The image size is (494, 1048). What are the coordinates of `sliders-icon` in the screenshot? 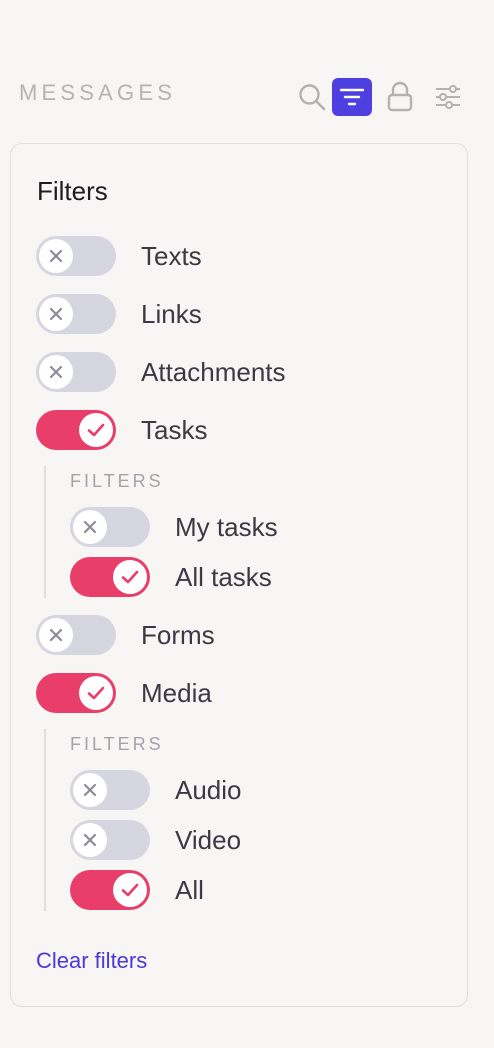 It's located at (448, 97).